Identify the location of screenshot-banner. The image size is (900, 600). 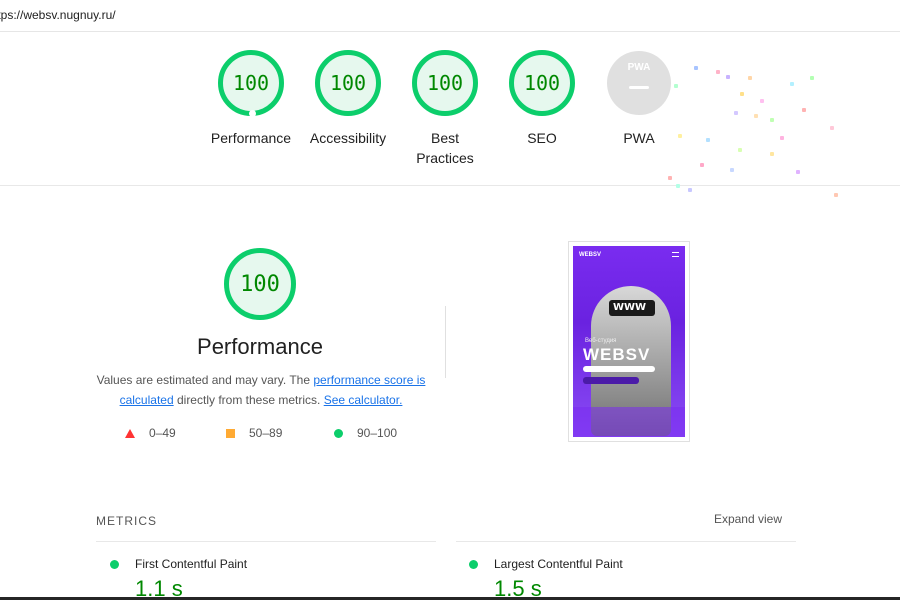
(619, 369).